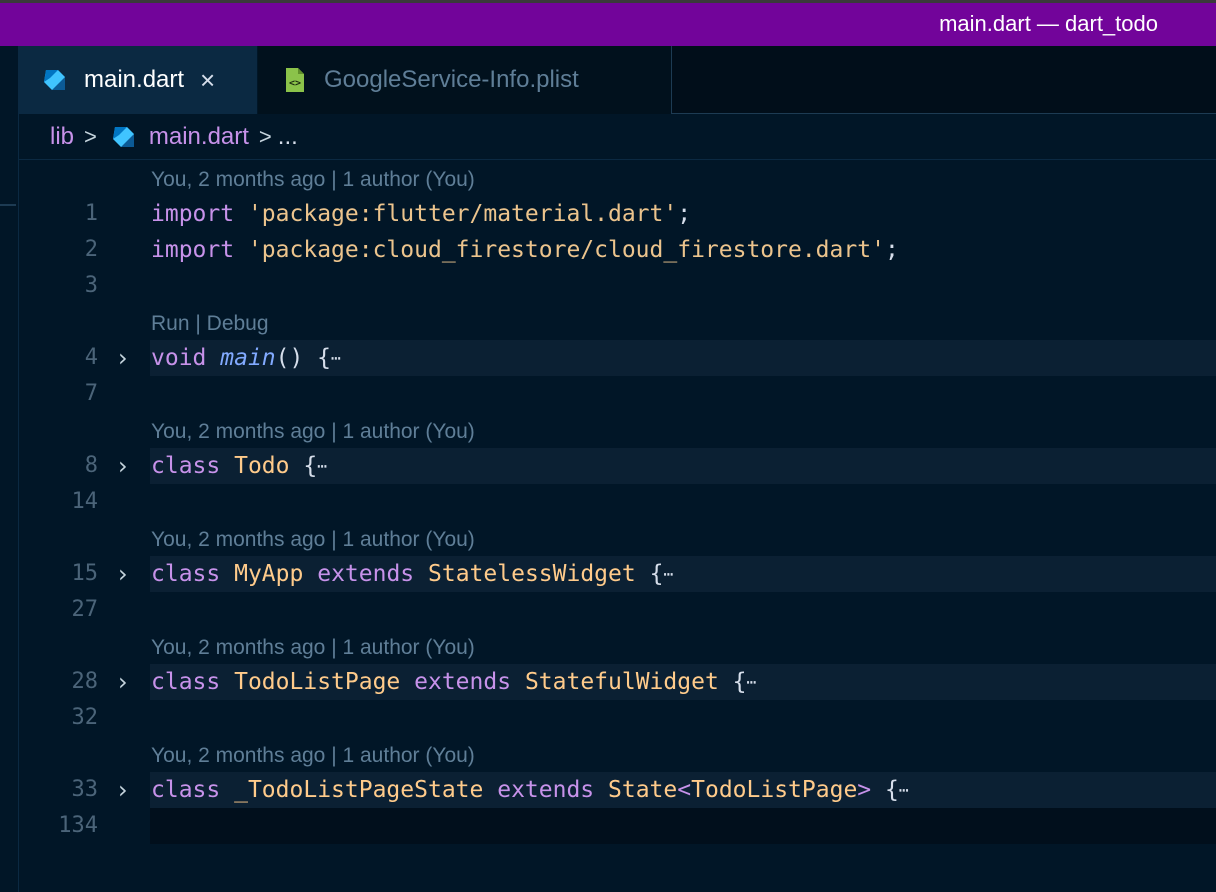 The height and width of the screenshot is (892, 1216). What do you see at coordinates (85, 573) in the screenshot?
I see `line-number: 15` at bounding box center [85, 573].